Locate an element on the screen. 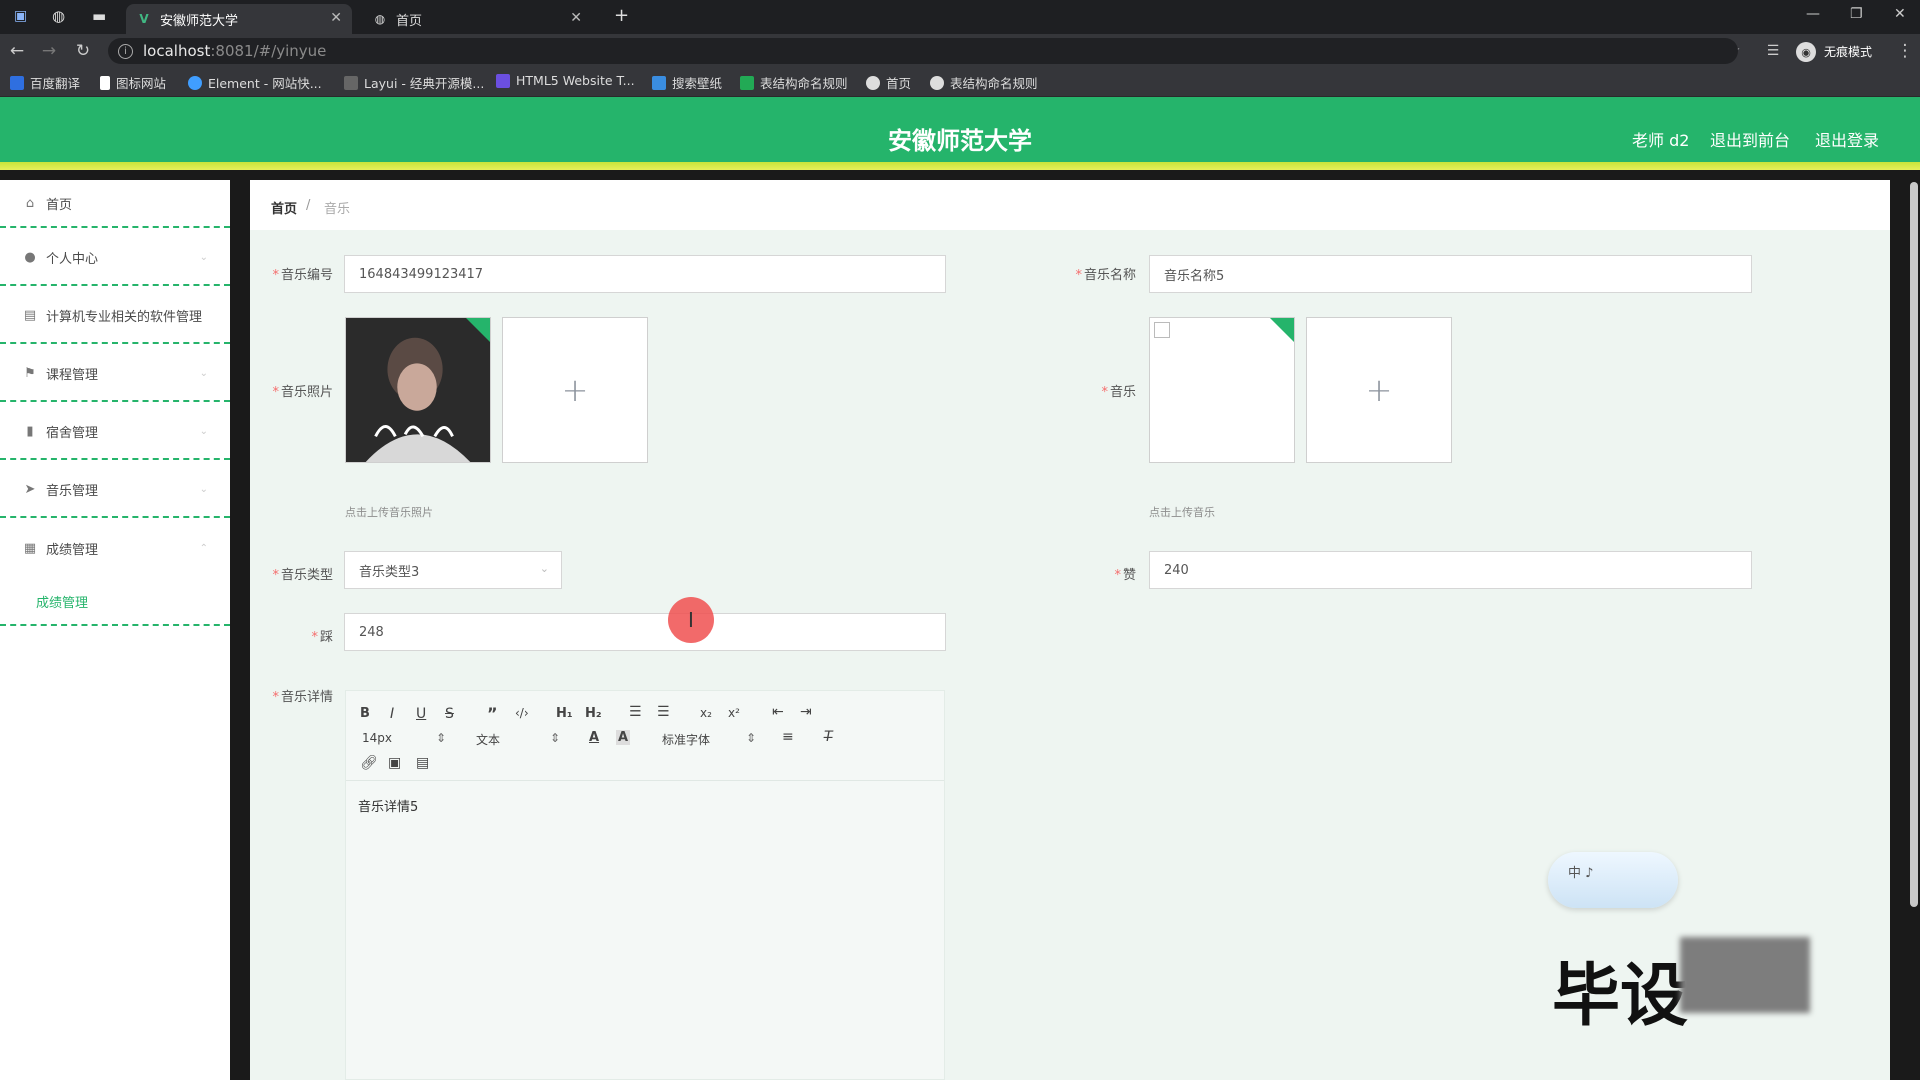  bookmark-item: 首页 is located at coordinates (888, 82).